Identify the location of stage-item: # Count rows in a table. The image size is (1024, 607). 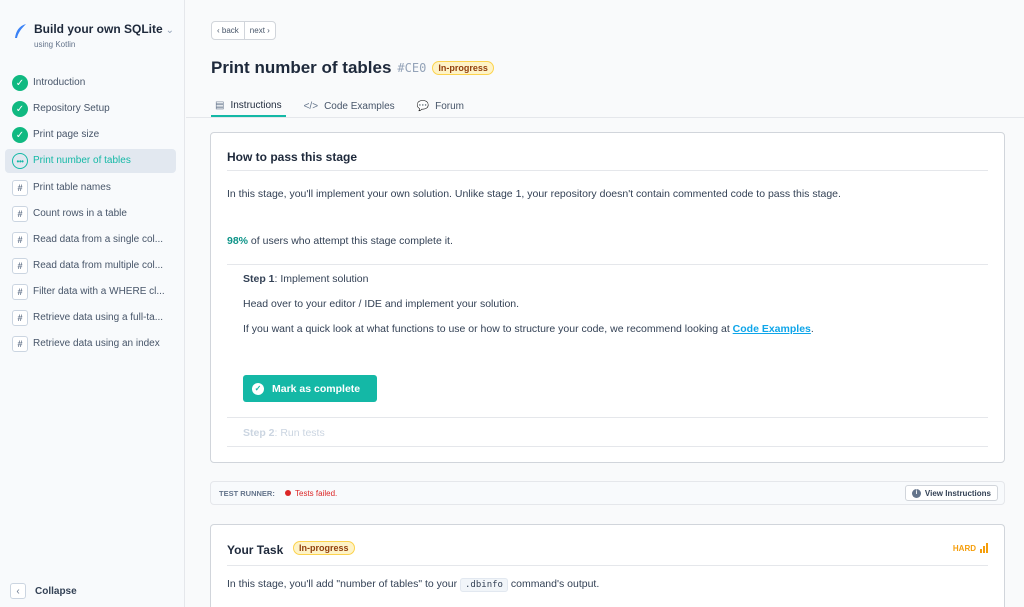
(90, 214).